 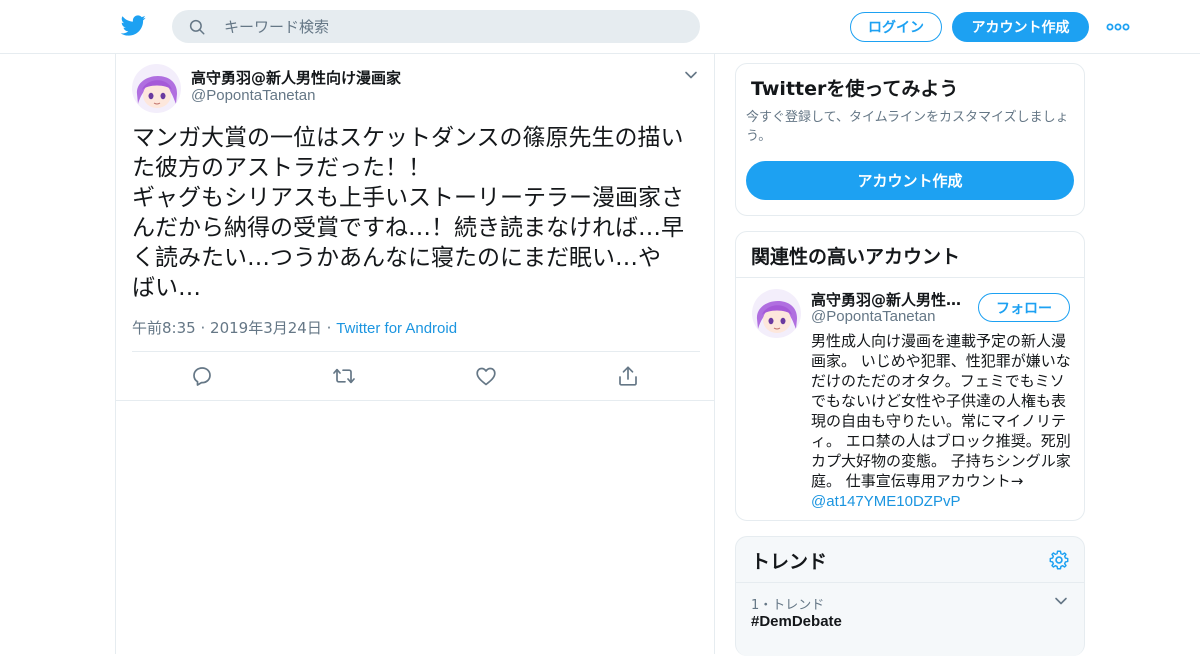 I want to click on bio-mention-link: @at147YME10DZPvP, so click(x=885, y=501).